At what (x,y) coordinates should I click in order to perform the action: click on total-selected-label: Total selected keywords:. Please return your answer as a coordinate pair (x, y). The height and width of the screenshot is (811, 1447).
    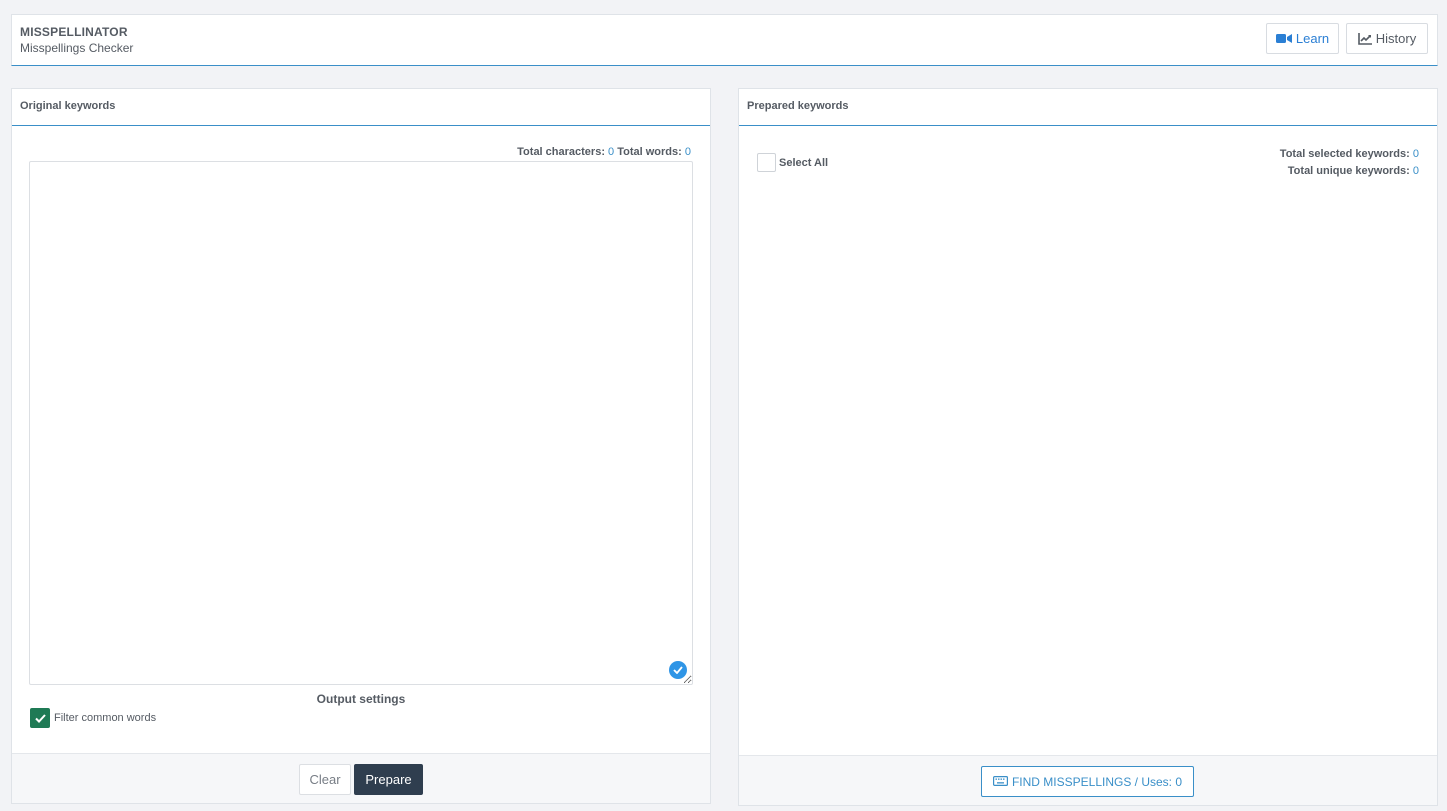
    Looking at the image, I should click on (1344, 154).